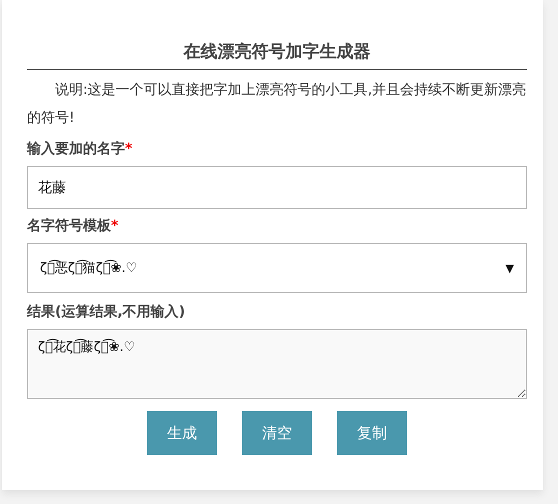 The image size is (558, 504). What do you see at coordinates (73, 226) in the screenshot?
I see `field-label: 名字符号模板*` at bounding box center [73, 226].